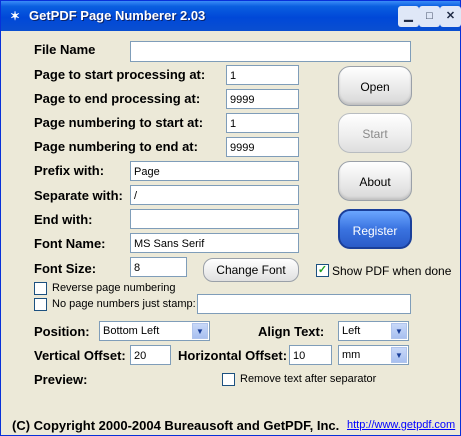  What do you see at coordinates (150, 355) in the screenshot?
I see `vertical-offset-input: 20` at bounding box center [150, 355].